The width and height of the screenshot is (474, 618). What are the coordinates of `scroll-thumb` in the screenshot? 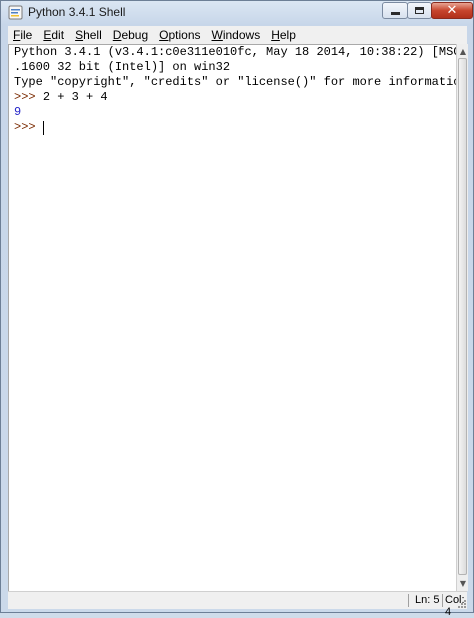 It's located at (462, 316).